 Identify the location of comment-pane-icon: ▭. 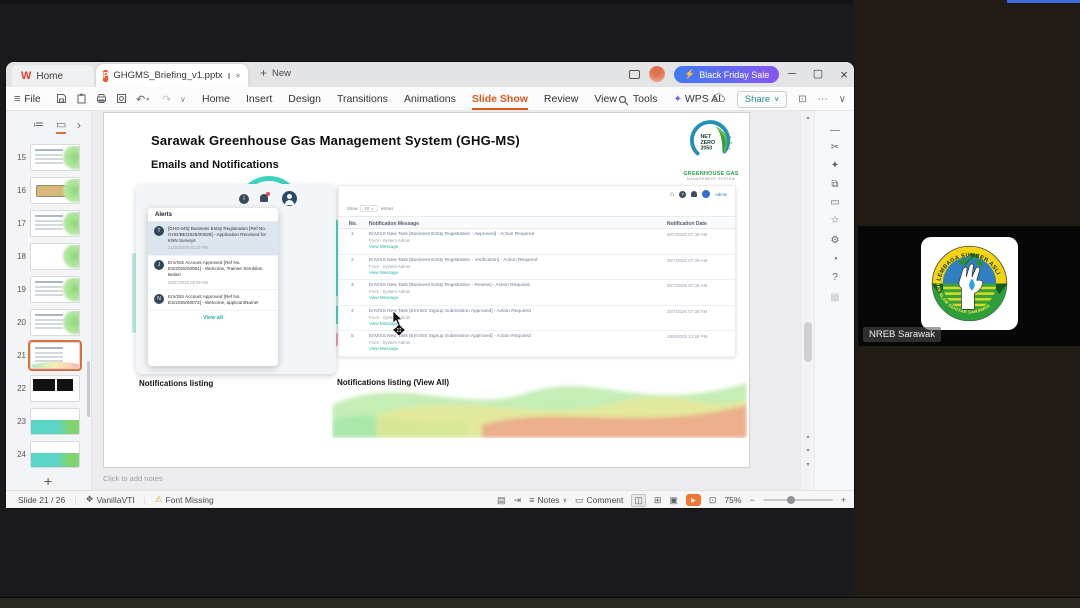
(835, 202).